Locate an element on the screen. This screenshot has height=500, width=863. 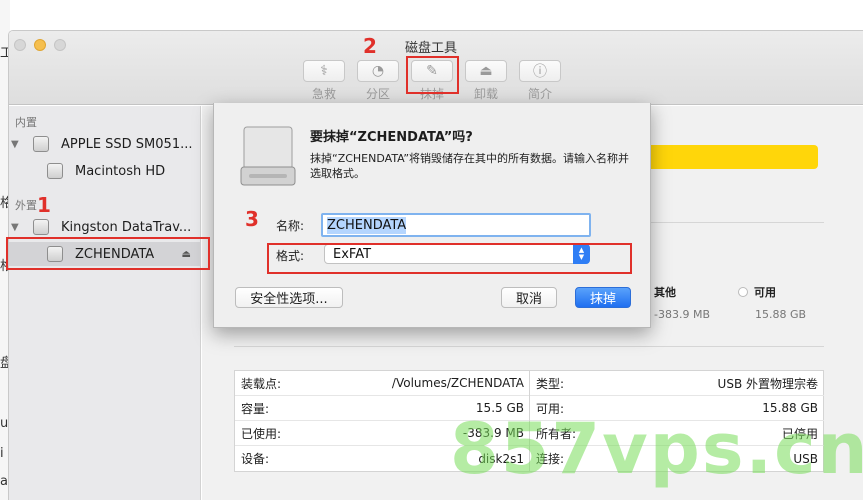
internal-section-header: 内置 is located at coordinates (26, 122).